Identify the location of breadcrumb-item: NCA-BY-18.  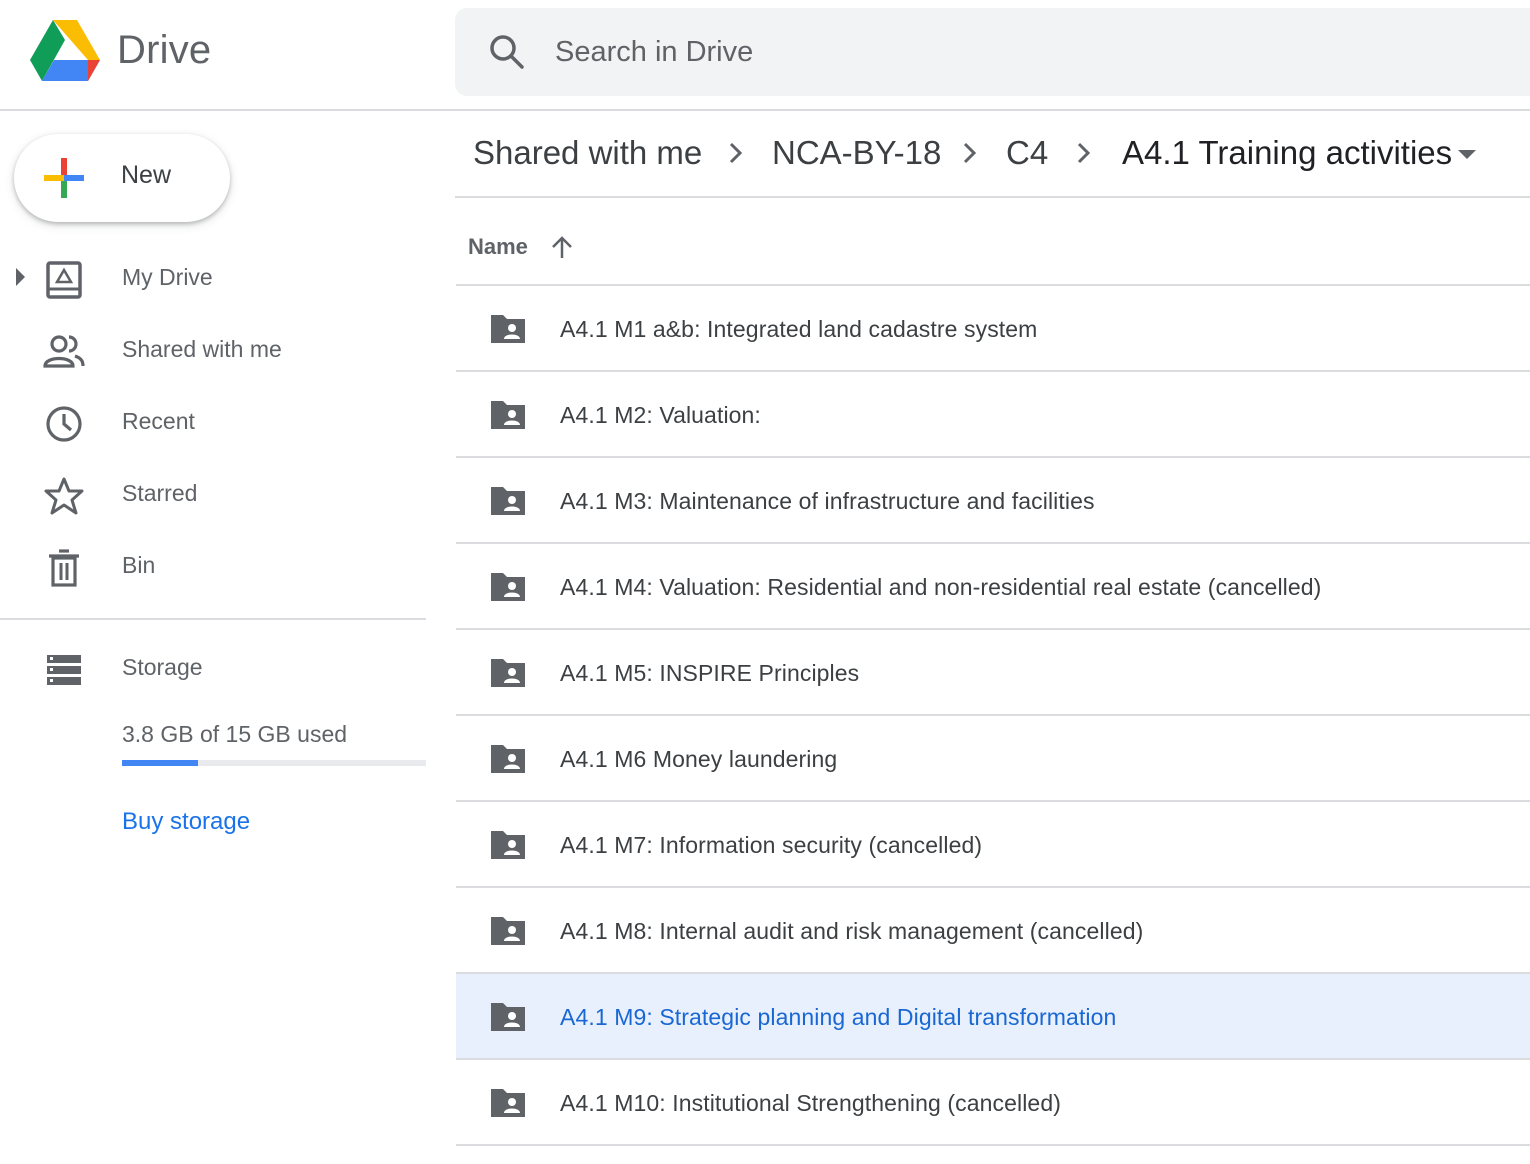
(856, 153).